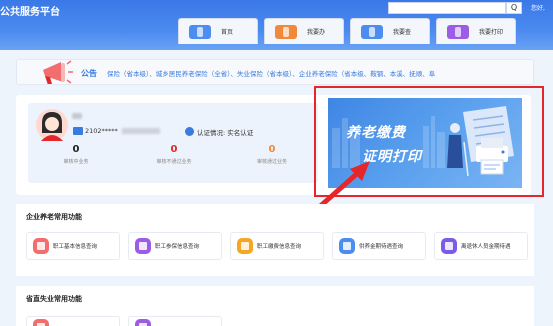 The width and height of the screenshot is (553, 326). What do you see at coordinates (41, 246) in the screenshot?
I see `user-info-icon` at bounding box center [41, 246].